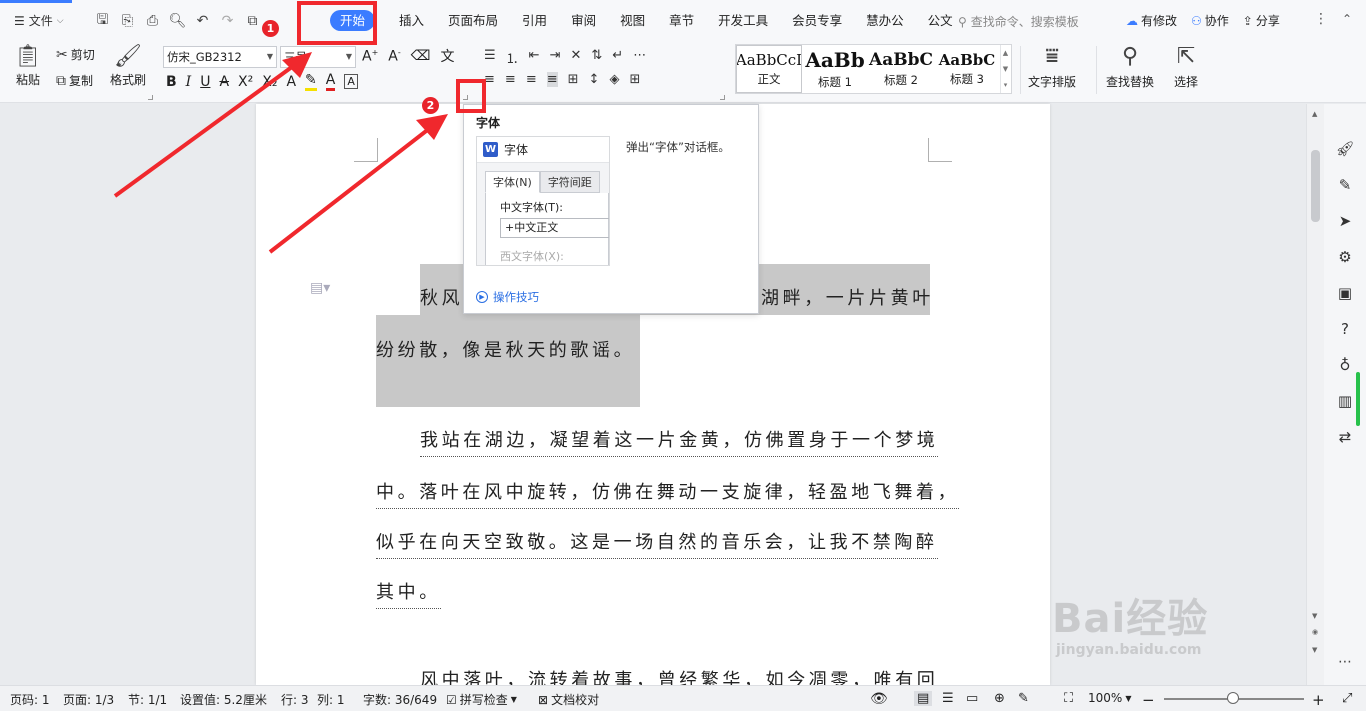 Image resolution: width=1366 pixels, height=711 pixels. Describe the element at coordinates (295, 699) in the screenshot. I see `status-row: 行: 3` at that location.